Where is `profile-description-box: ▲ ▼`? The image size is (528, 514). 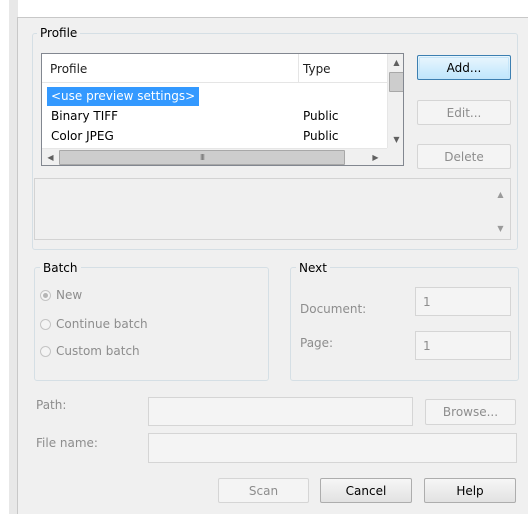 profile-description-box: ▲ ▼ is located at coordinates (272, 209).